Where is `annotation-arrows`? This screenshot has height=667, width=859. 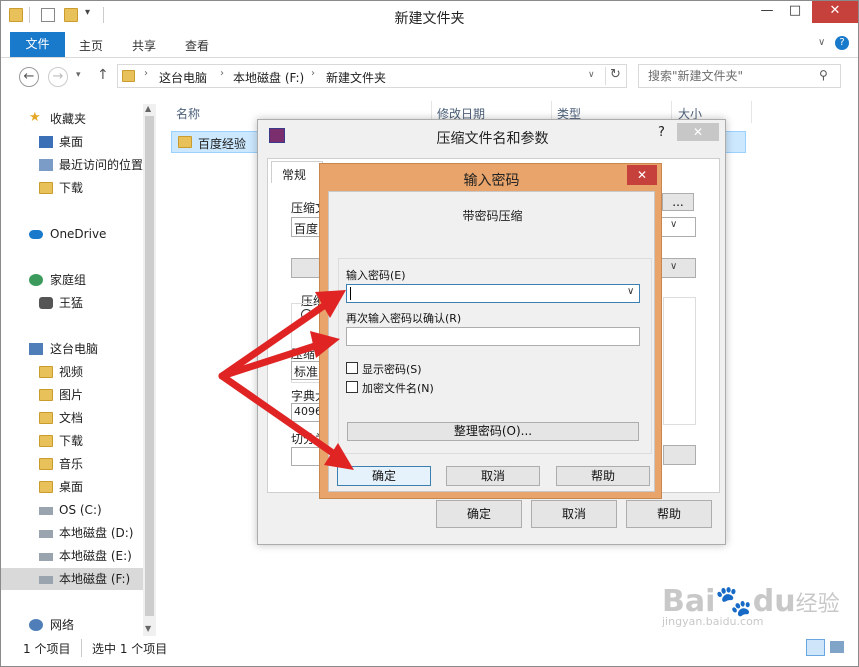
annotation-arrows is located at coordinates (286, 380).